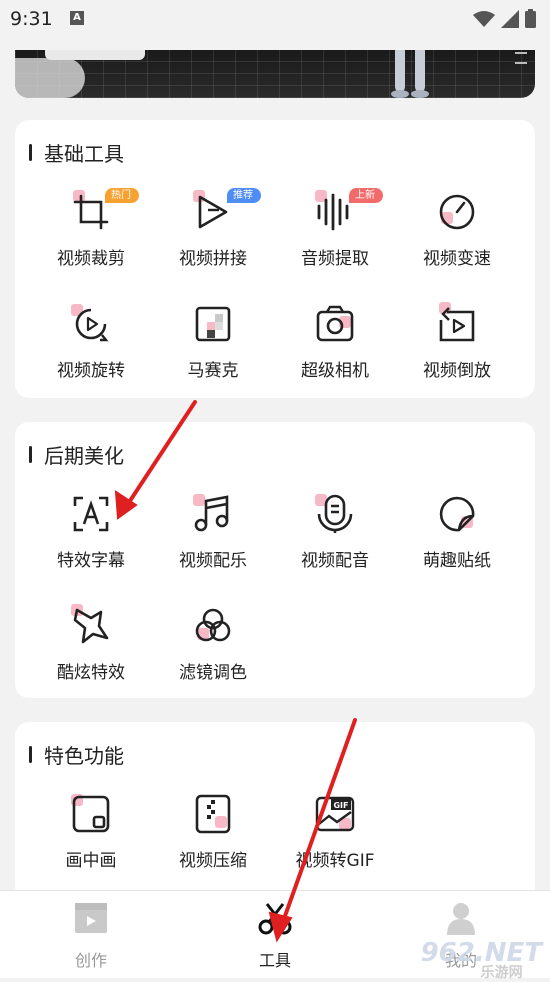  Describe the element at coordinates (213, 371) in the screenshot. I see `tool-label: 马赛克` at that location.